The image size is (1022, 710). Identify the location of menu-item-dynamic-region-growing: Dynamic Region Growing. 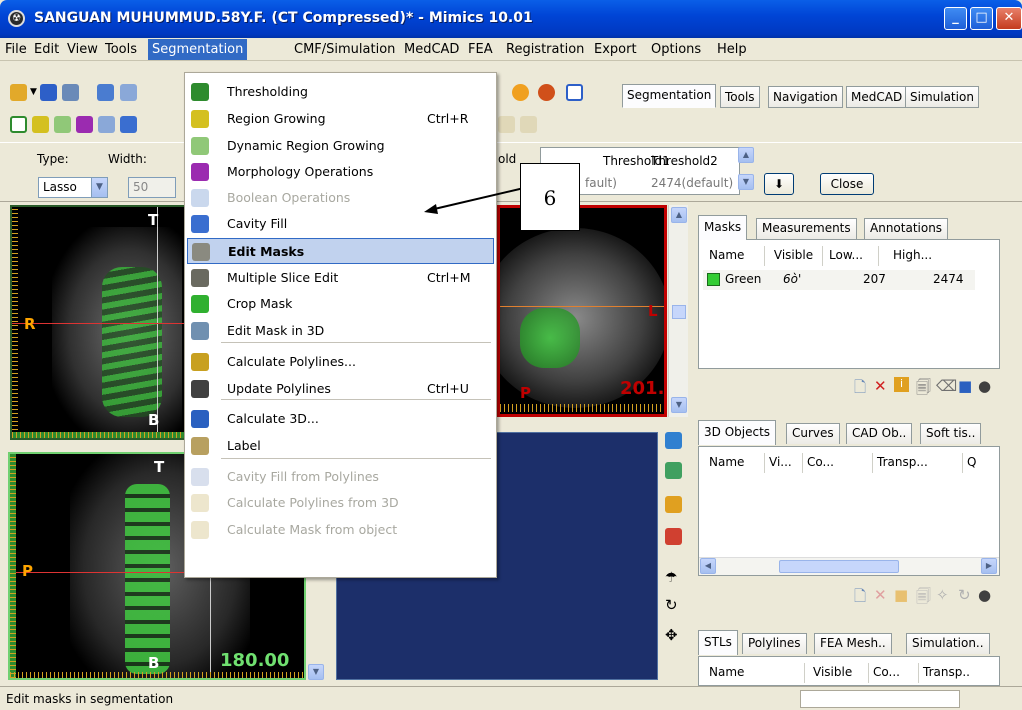
(340, 146).